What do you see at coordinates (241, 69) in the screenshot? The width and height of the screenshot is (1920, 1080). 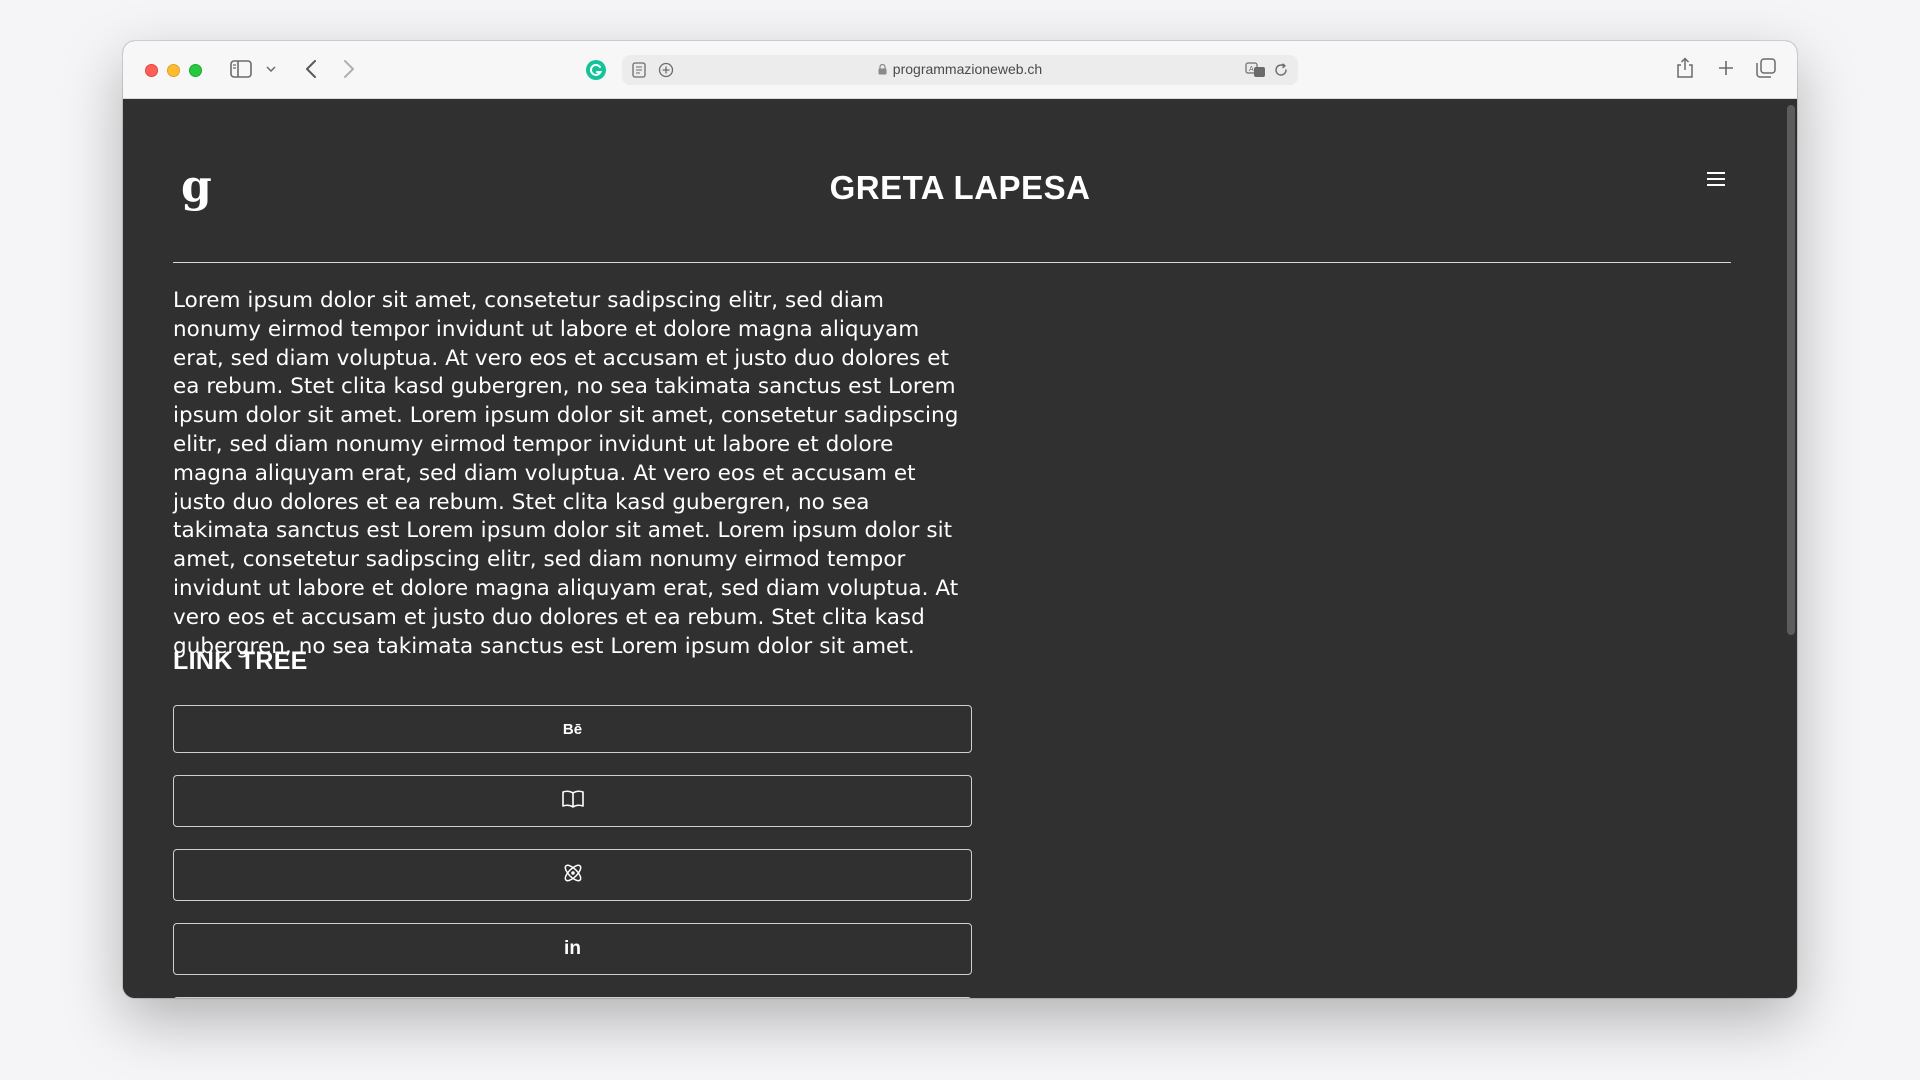 I see `sidebar-icon` at bounding box center [241, 69].